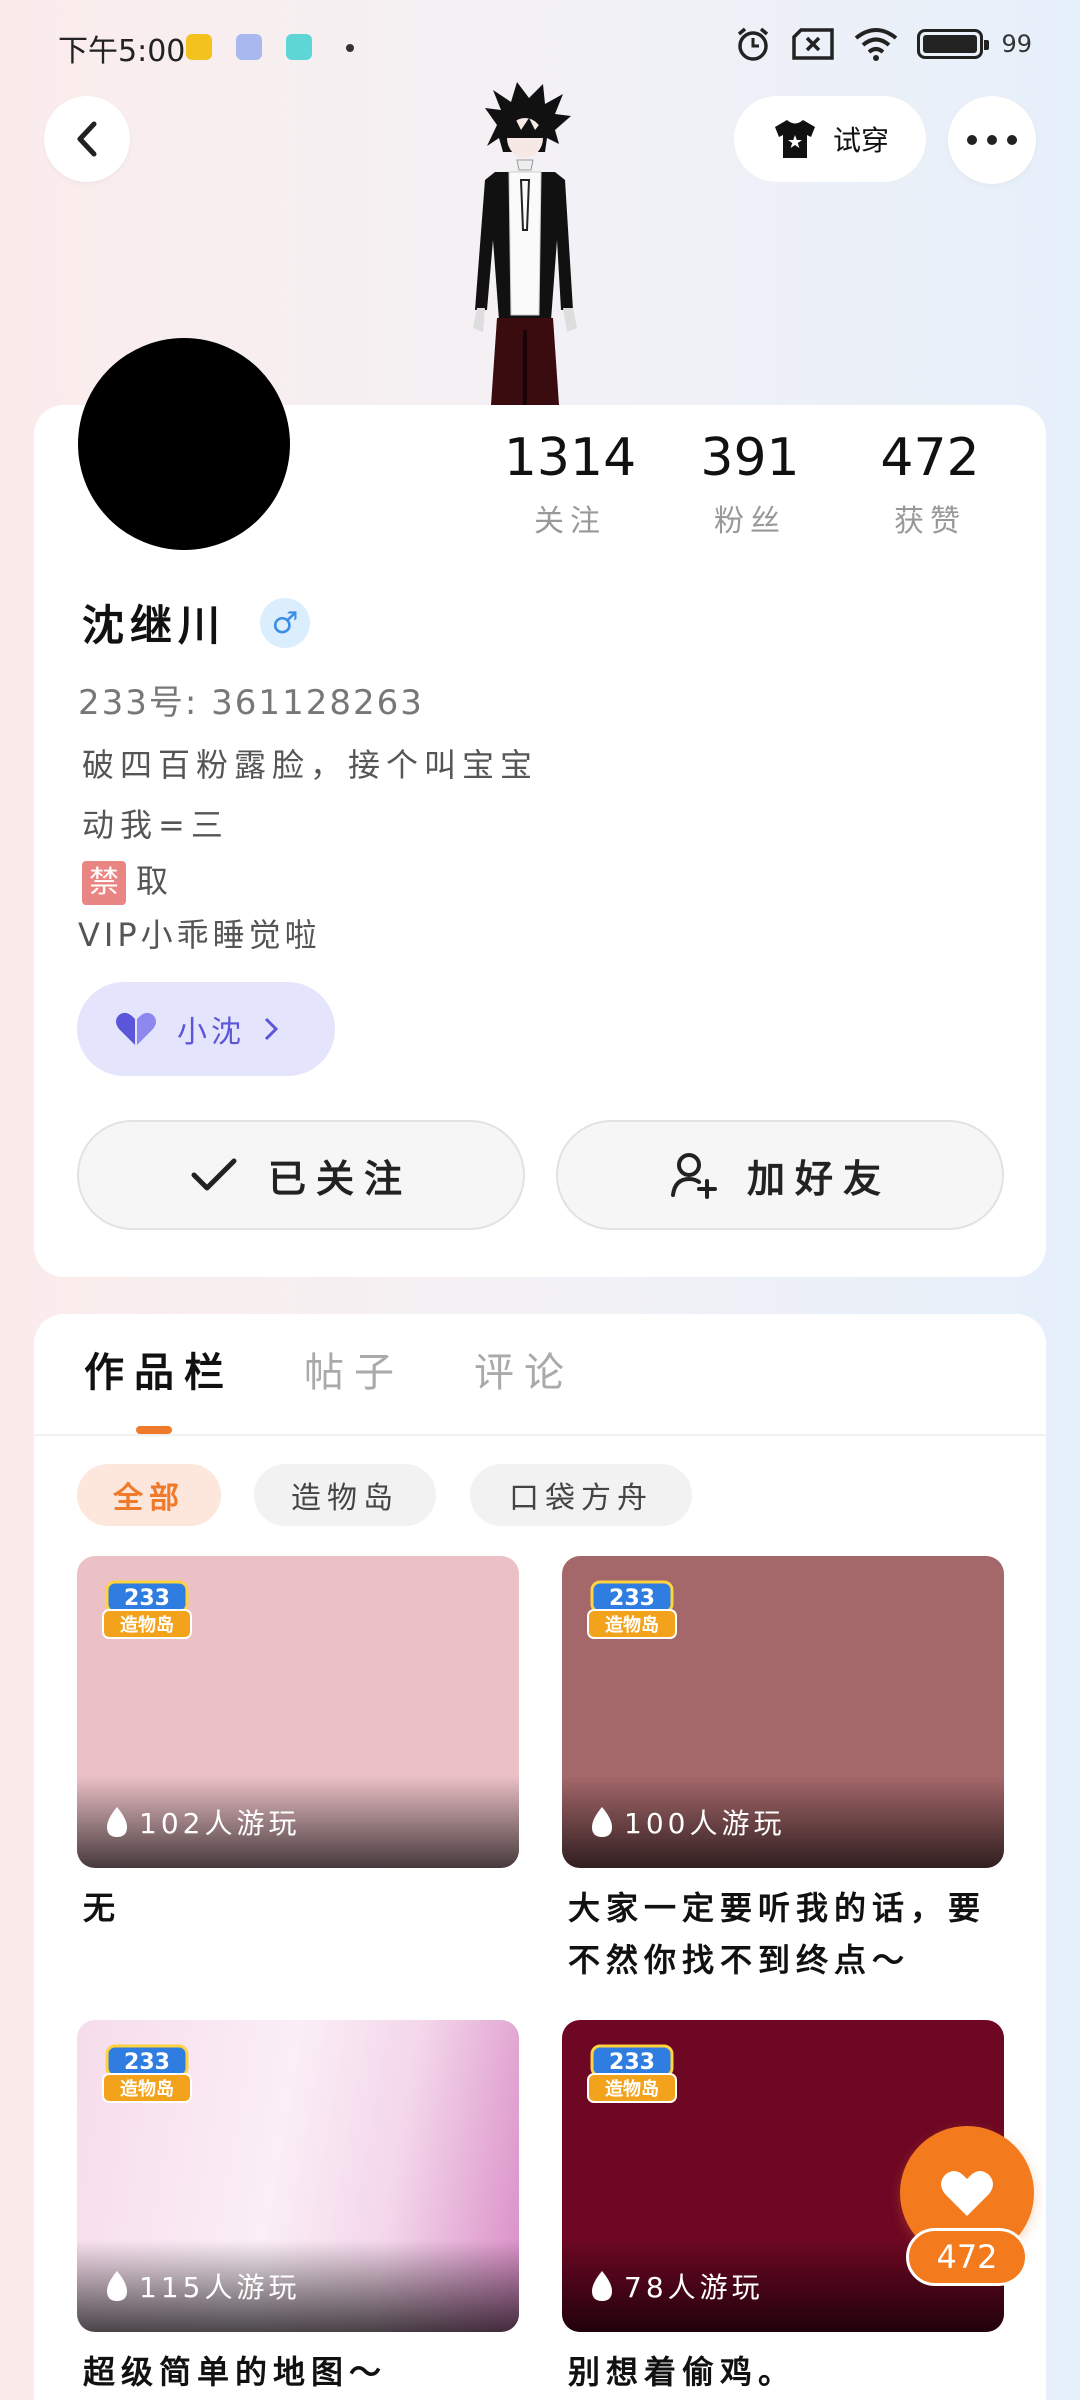  What do you see at coordinates (285, 623) in the screenshot?
I see `male-gender-icon: ♂` at bounding box center [285, 623].